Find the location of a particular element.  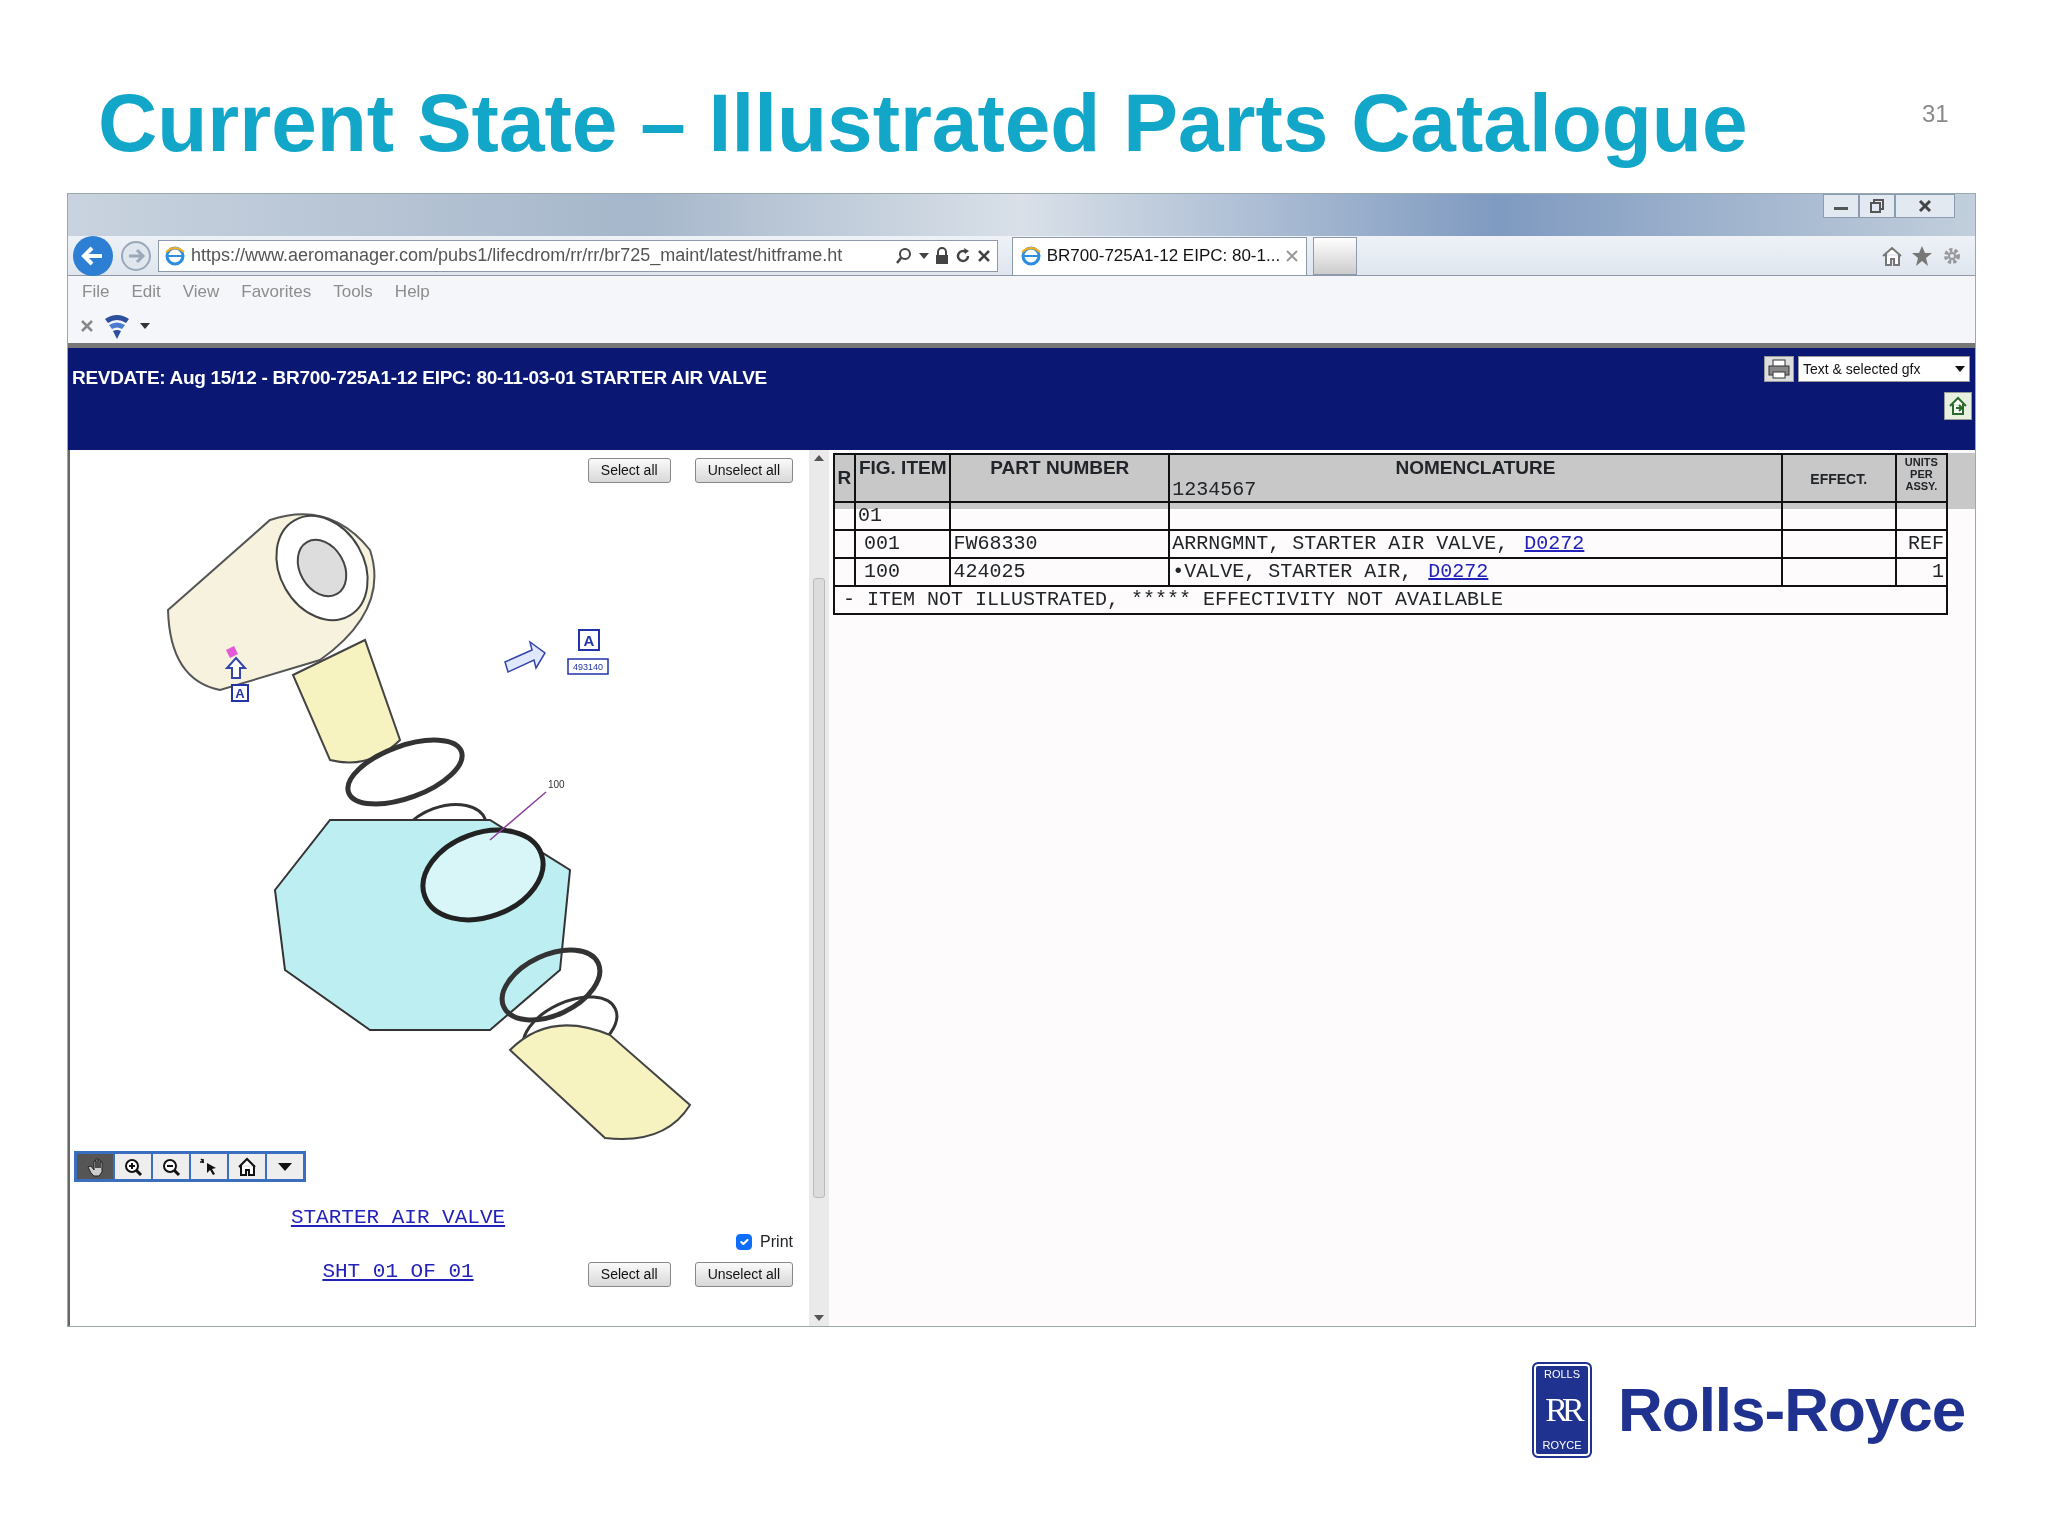

nomenclature-text: •VALVE, STARTER AIR, is located at coordinates (1292, 571).